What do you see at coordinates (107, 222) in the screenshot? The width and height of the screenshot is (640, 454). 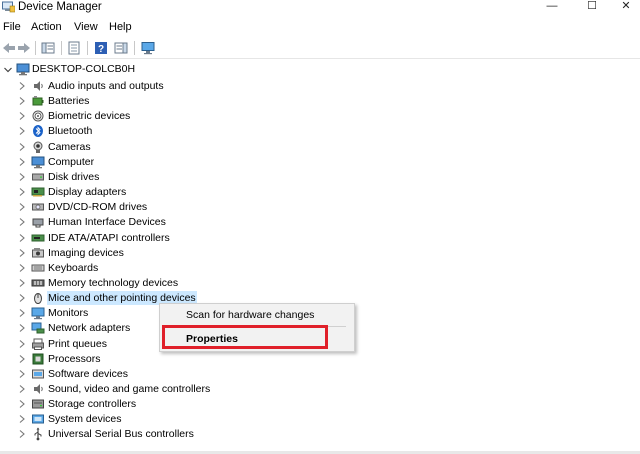 I see `tree-item-label: Human Interface Devices` at bounding box center [107, 222].